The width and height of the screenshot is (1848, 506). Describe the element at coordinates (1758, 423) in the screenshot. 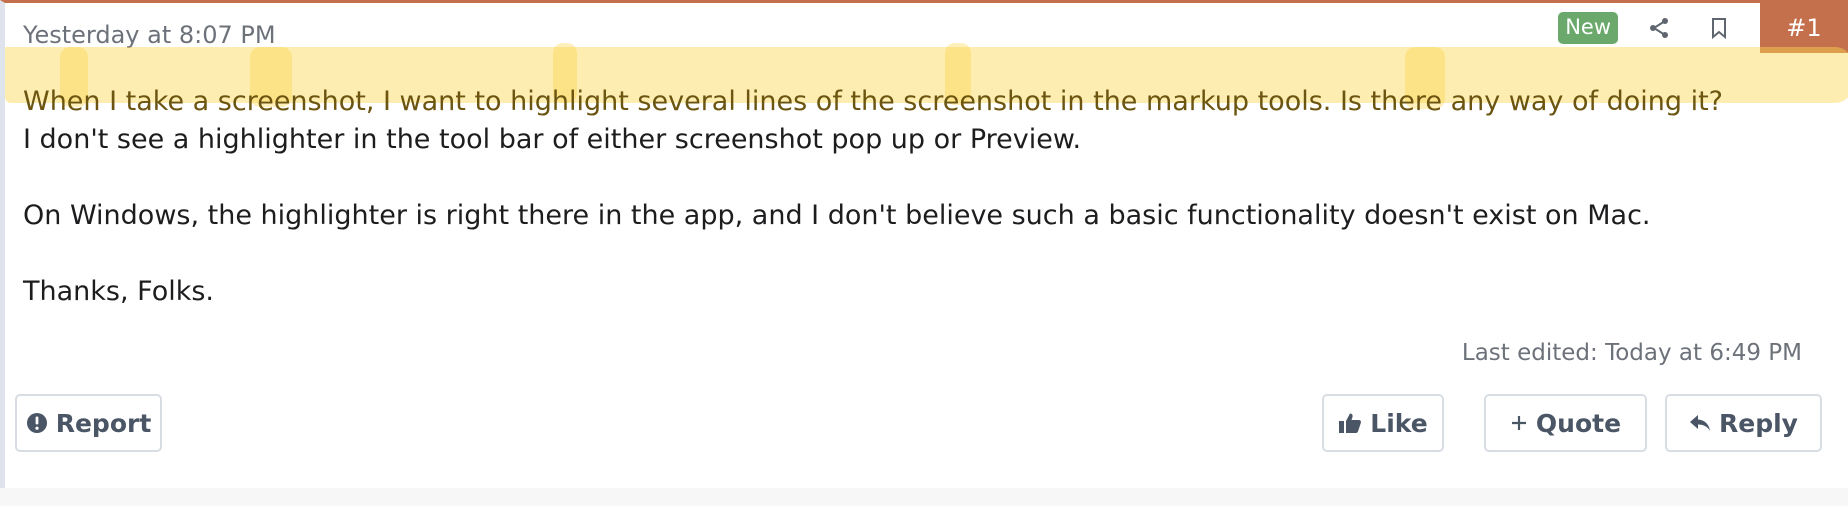

I see `reply-label: Reply` at that location.